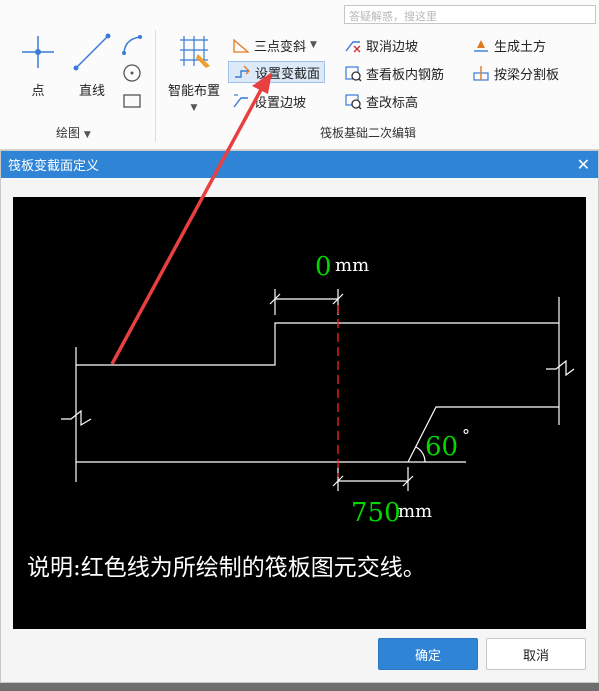 The width and height of the screenshot is (599, 691). I want to click on diagram-note: 说明:红色线为所绘制的筏板图元交线。, so click(226, 568).